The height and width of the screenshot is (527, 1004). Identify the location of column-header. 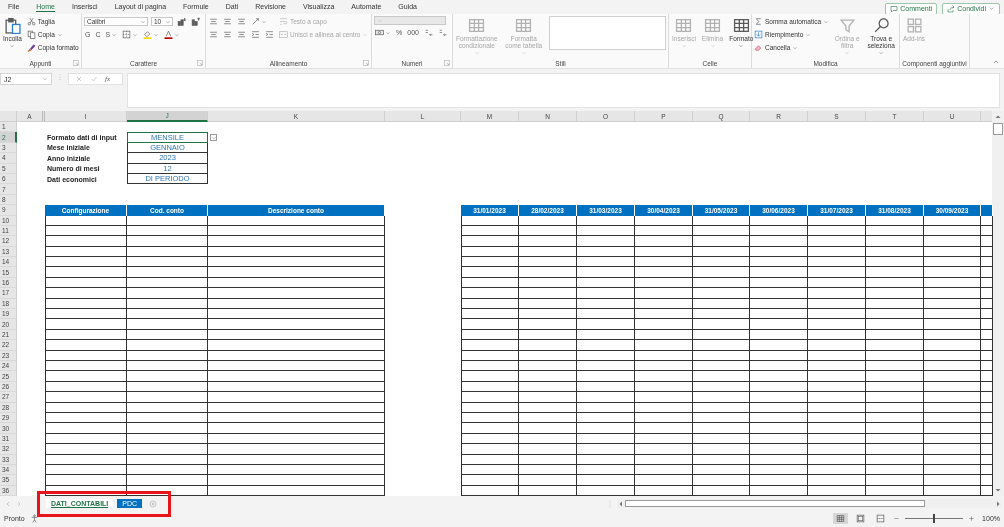
(987, 116).